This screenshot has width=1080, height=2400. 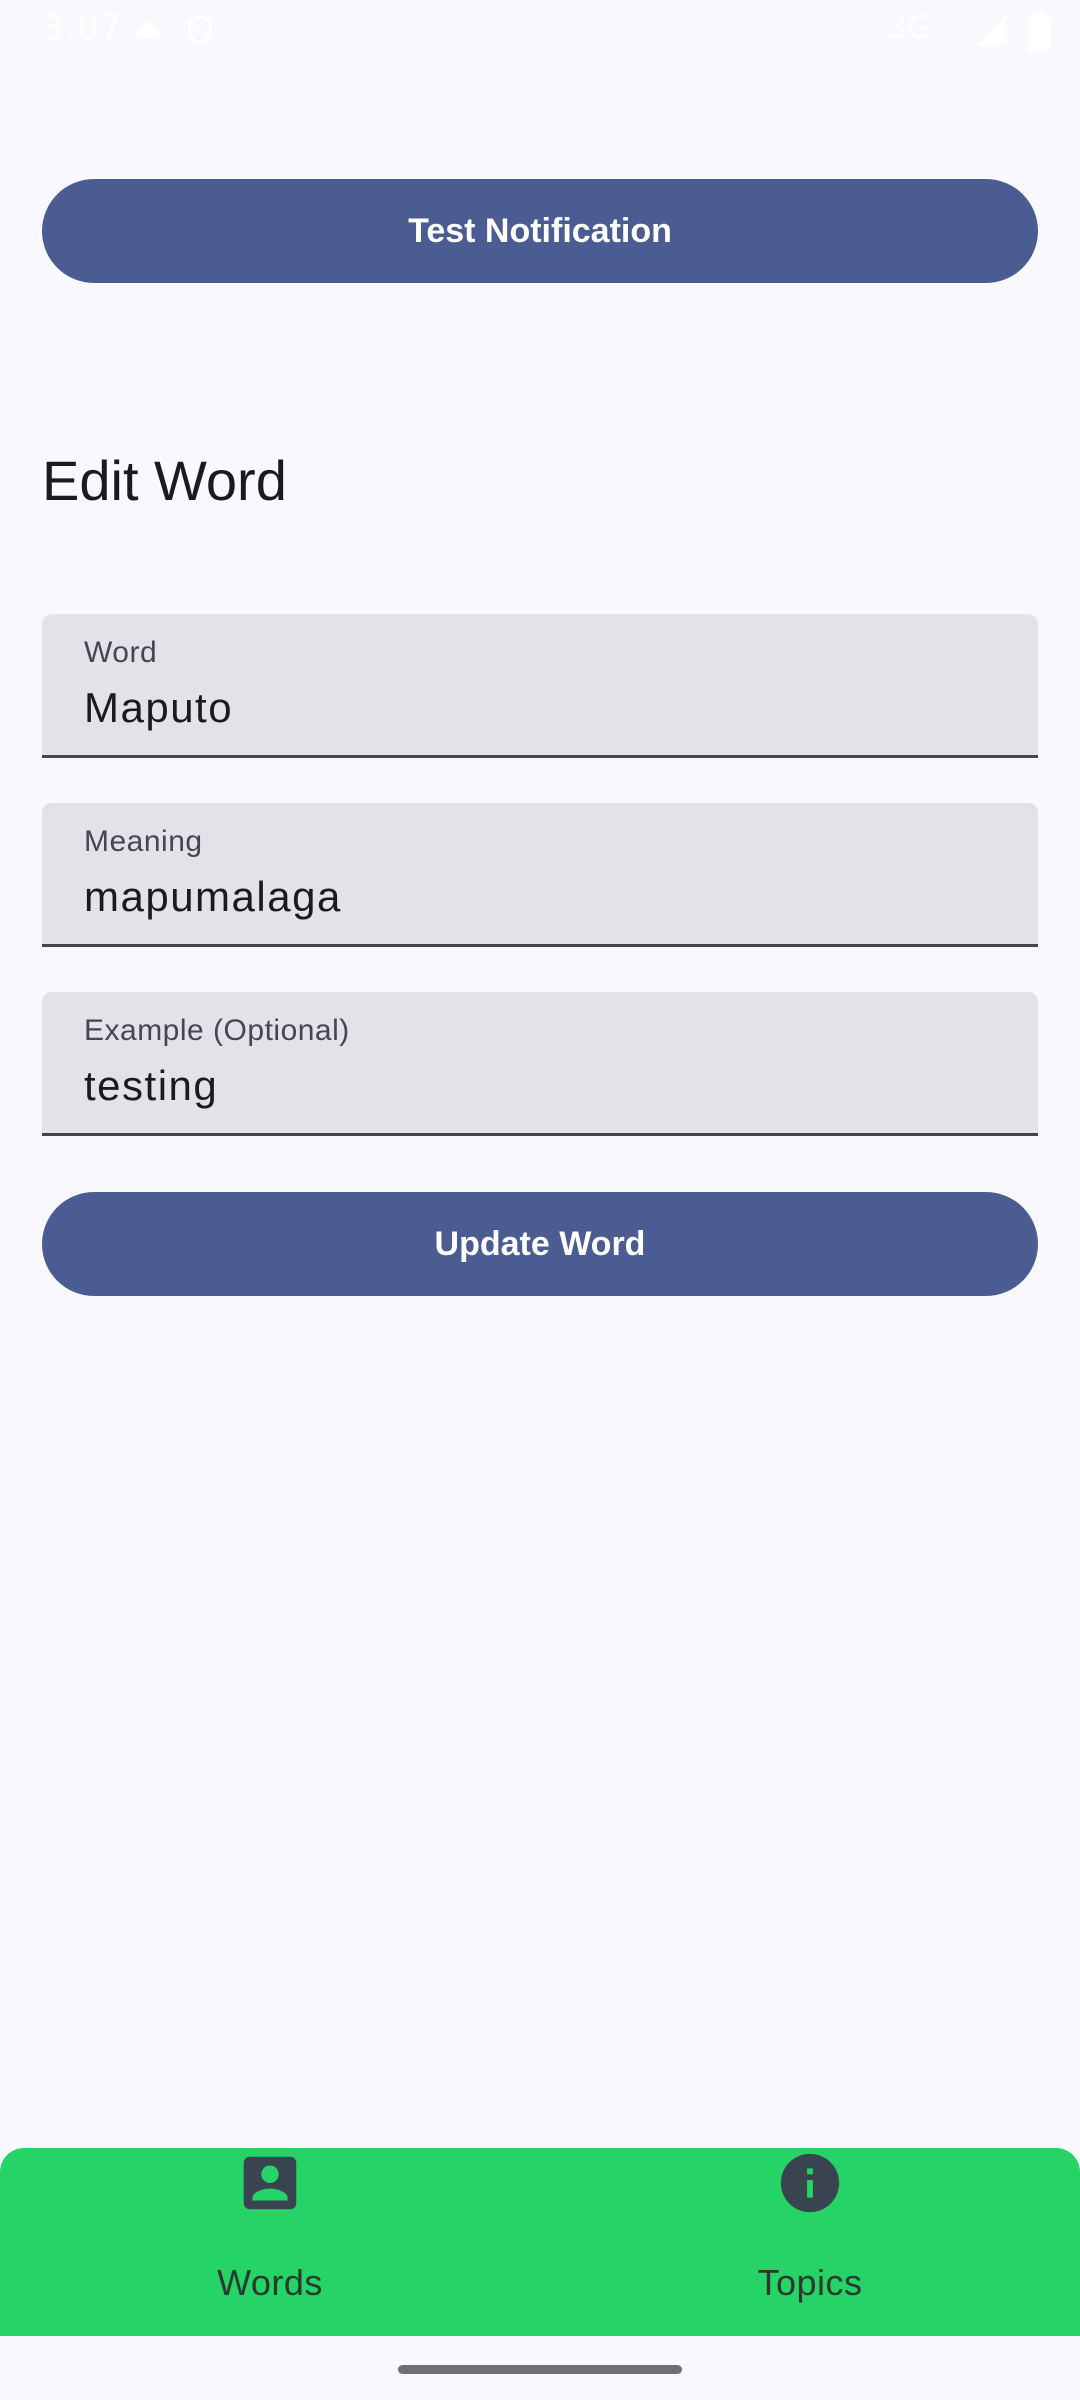 What do you see at coordinates (540, 1244) in the screenshot?
I see `update-word-button: Update Word` at bounding box center [540, 1244].